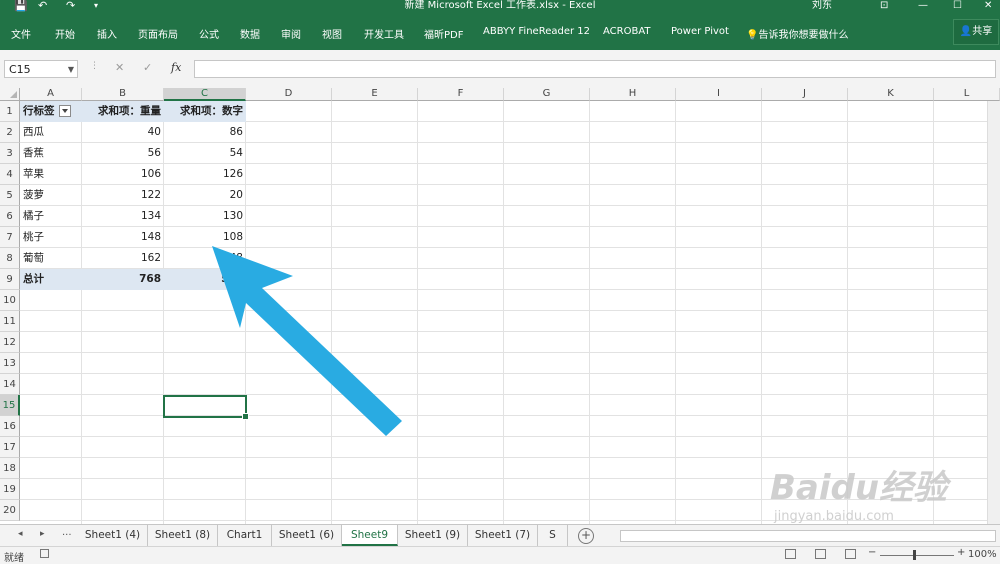  Describe the element at coordinates (205, 216) in the screenshot. I see `pivot-row-number: 130` at that location.